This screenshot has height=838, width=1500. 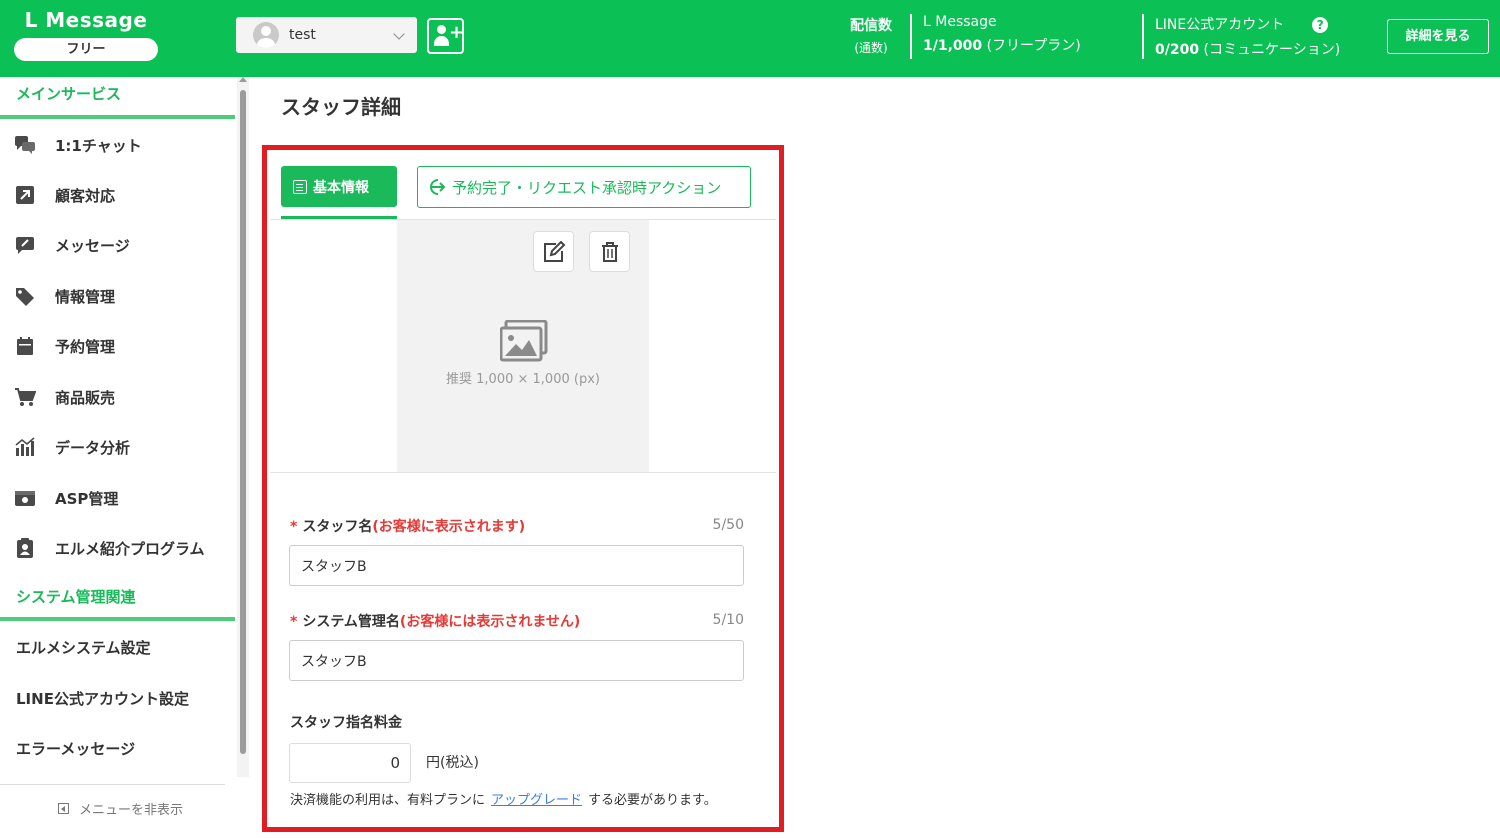 I want to click on calendar-icon, so click(x=25, y=346).